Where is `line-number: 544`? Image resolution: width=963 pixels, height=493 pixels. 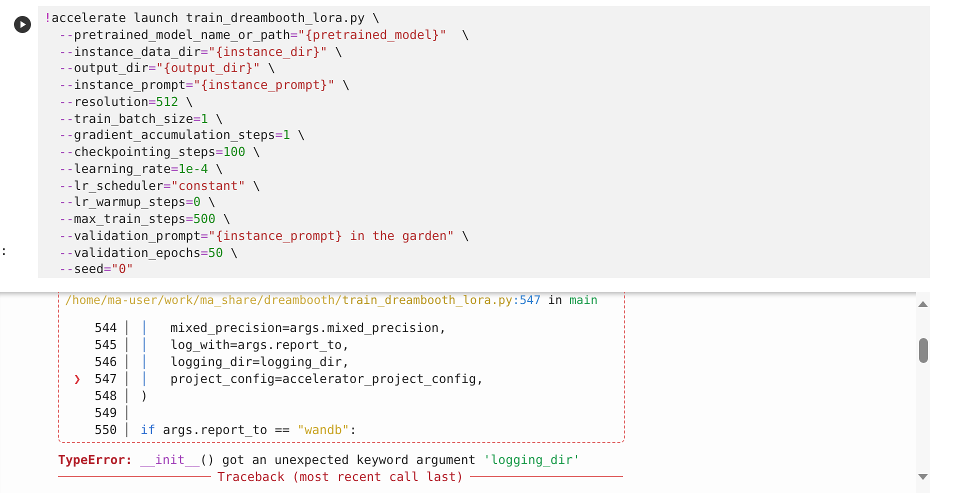 line-number: 544 is located at coordinates (106, 327).